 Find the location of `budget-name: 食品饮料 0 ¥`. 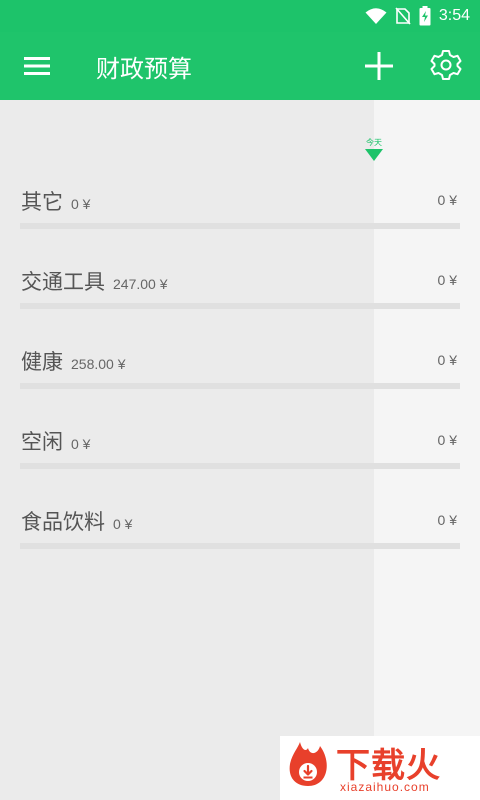

budget-name: 食品饮料 0 ¥ is located at coordinates (76, 521).